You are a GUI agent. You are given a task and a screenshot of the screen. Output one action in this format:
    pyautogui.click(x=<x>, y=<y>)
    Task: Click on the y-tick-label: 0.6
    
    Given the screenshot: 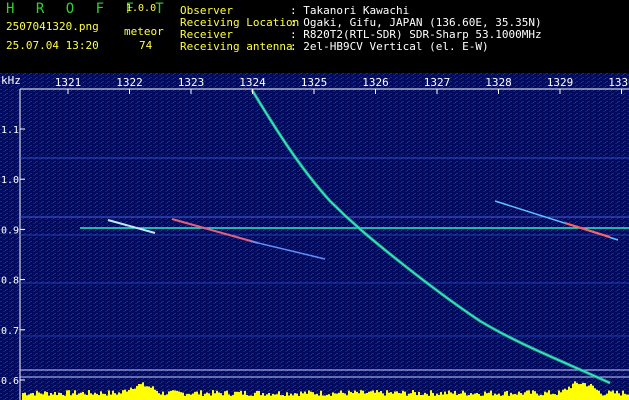 What is the action you would take?
    pyautogui.click(x=10, y=381)
    